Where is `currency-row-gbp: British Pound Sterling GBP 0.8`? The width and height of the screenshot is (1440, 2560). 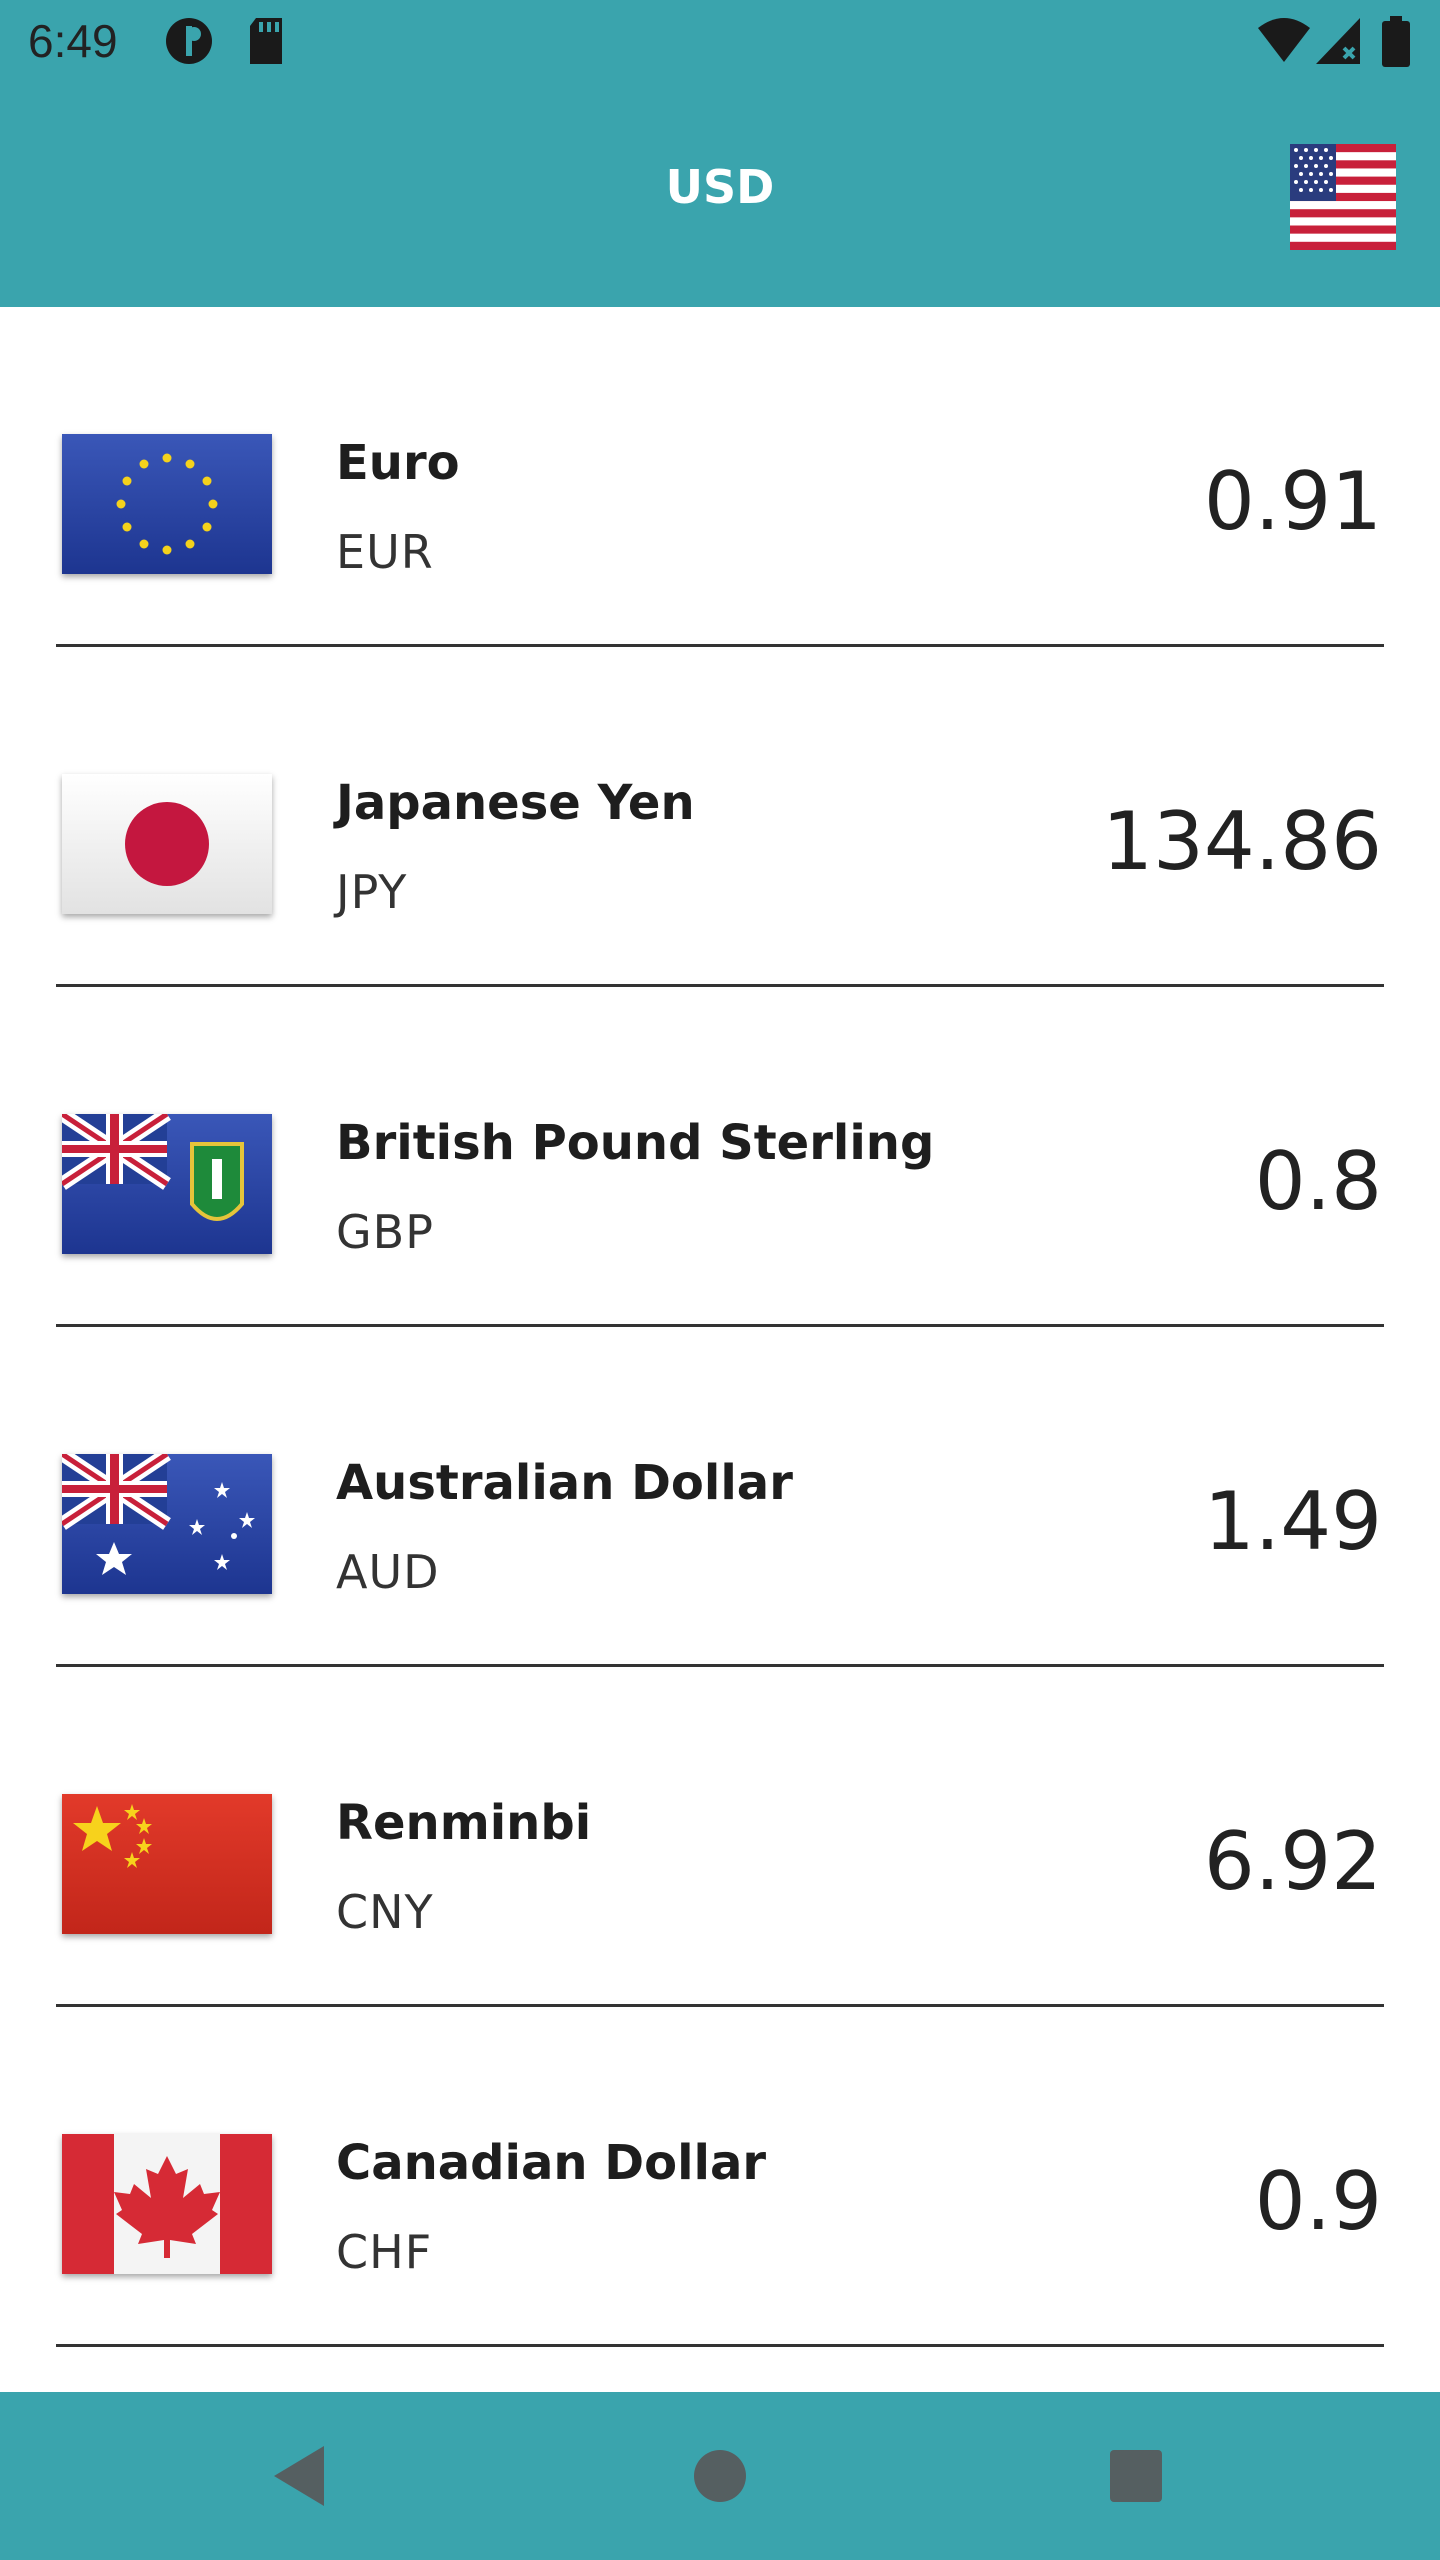 currency-row-gbp: British Pound Sterling GBP 0.8 is located at coordinates (720, 1157).